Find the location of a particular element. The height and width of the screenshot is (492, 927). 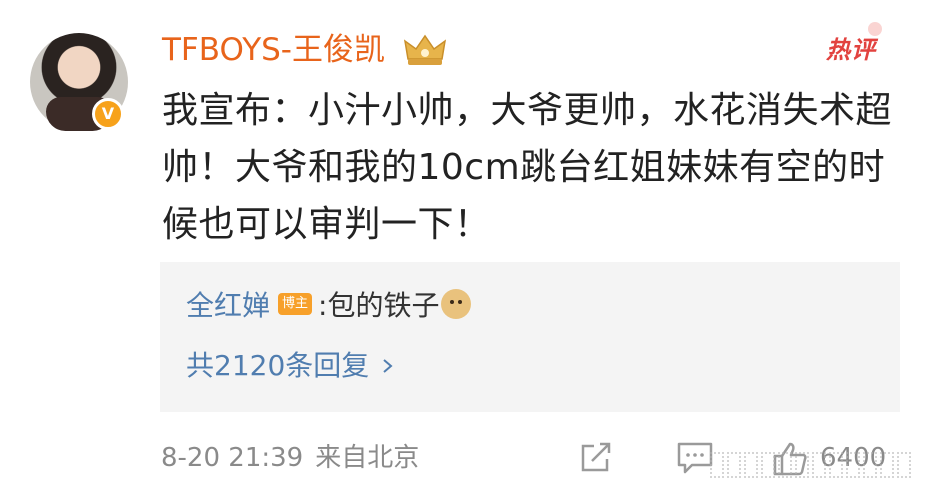

verified-badge-icon: V is located at coordinates (108, 114).